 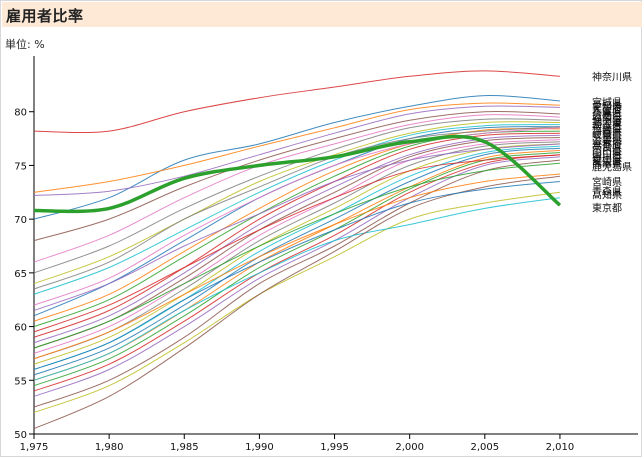 What do you see at coordinates (297, 174) in the screenshot?
I see `highlight-line-tokyo` at bounding box center [297, 174].